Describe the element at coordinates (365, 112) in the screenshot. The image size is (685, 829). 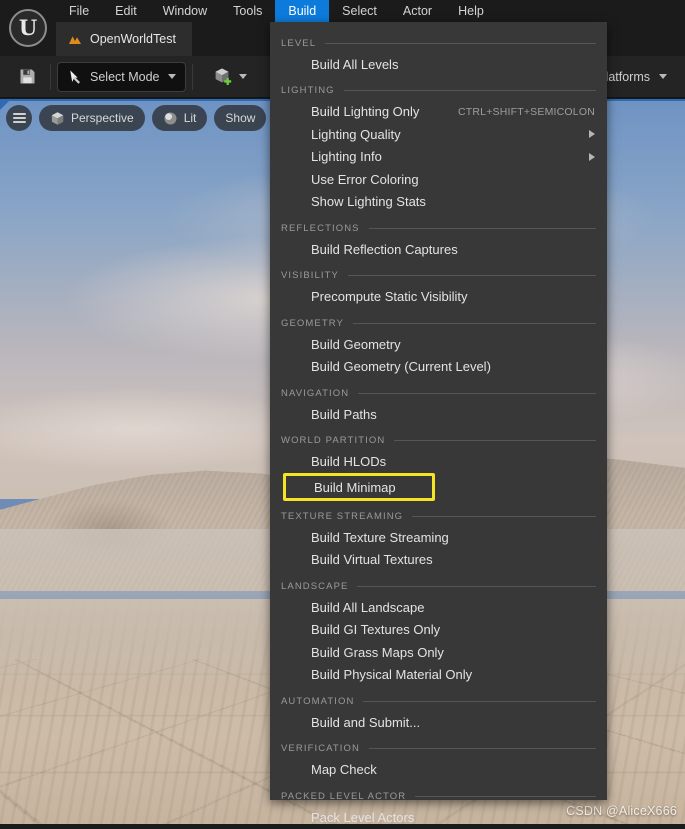
I see `menu-item-label: Build Lighting Only` at that location.